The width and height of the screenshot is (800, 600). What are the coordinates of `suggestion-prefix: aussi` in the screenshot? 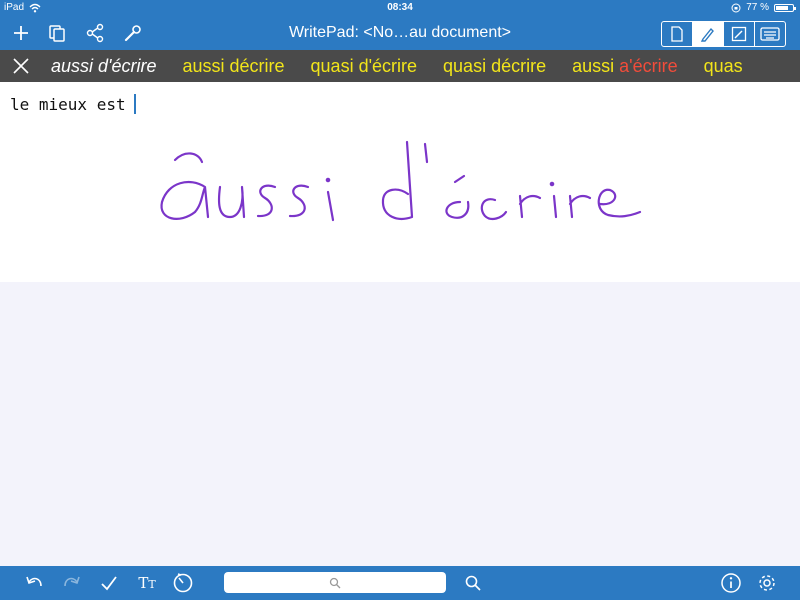 It's located at (596, 65).